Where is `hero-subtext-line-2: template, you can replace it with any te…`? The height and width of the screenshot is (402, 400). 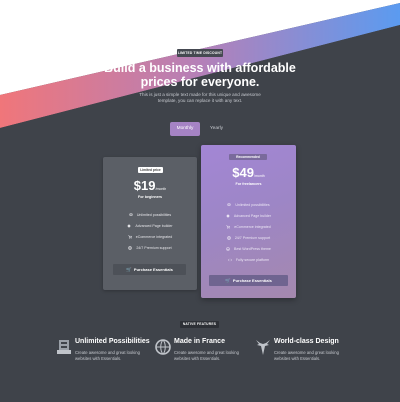
hero-subtext-line-2: template, you can replace it with any te… is located at coordinates (200, 101).